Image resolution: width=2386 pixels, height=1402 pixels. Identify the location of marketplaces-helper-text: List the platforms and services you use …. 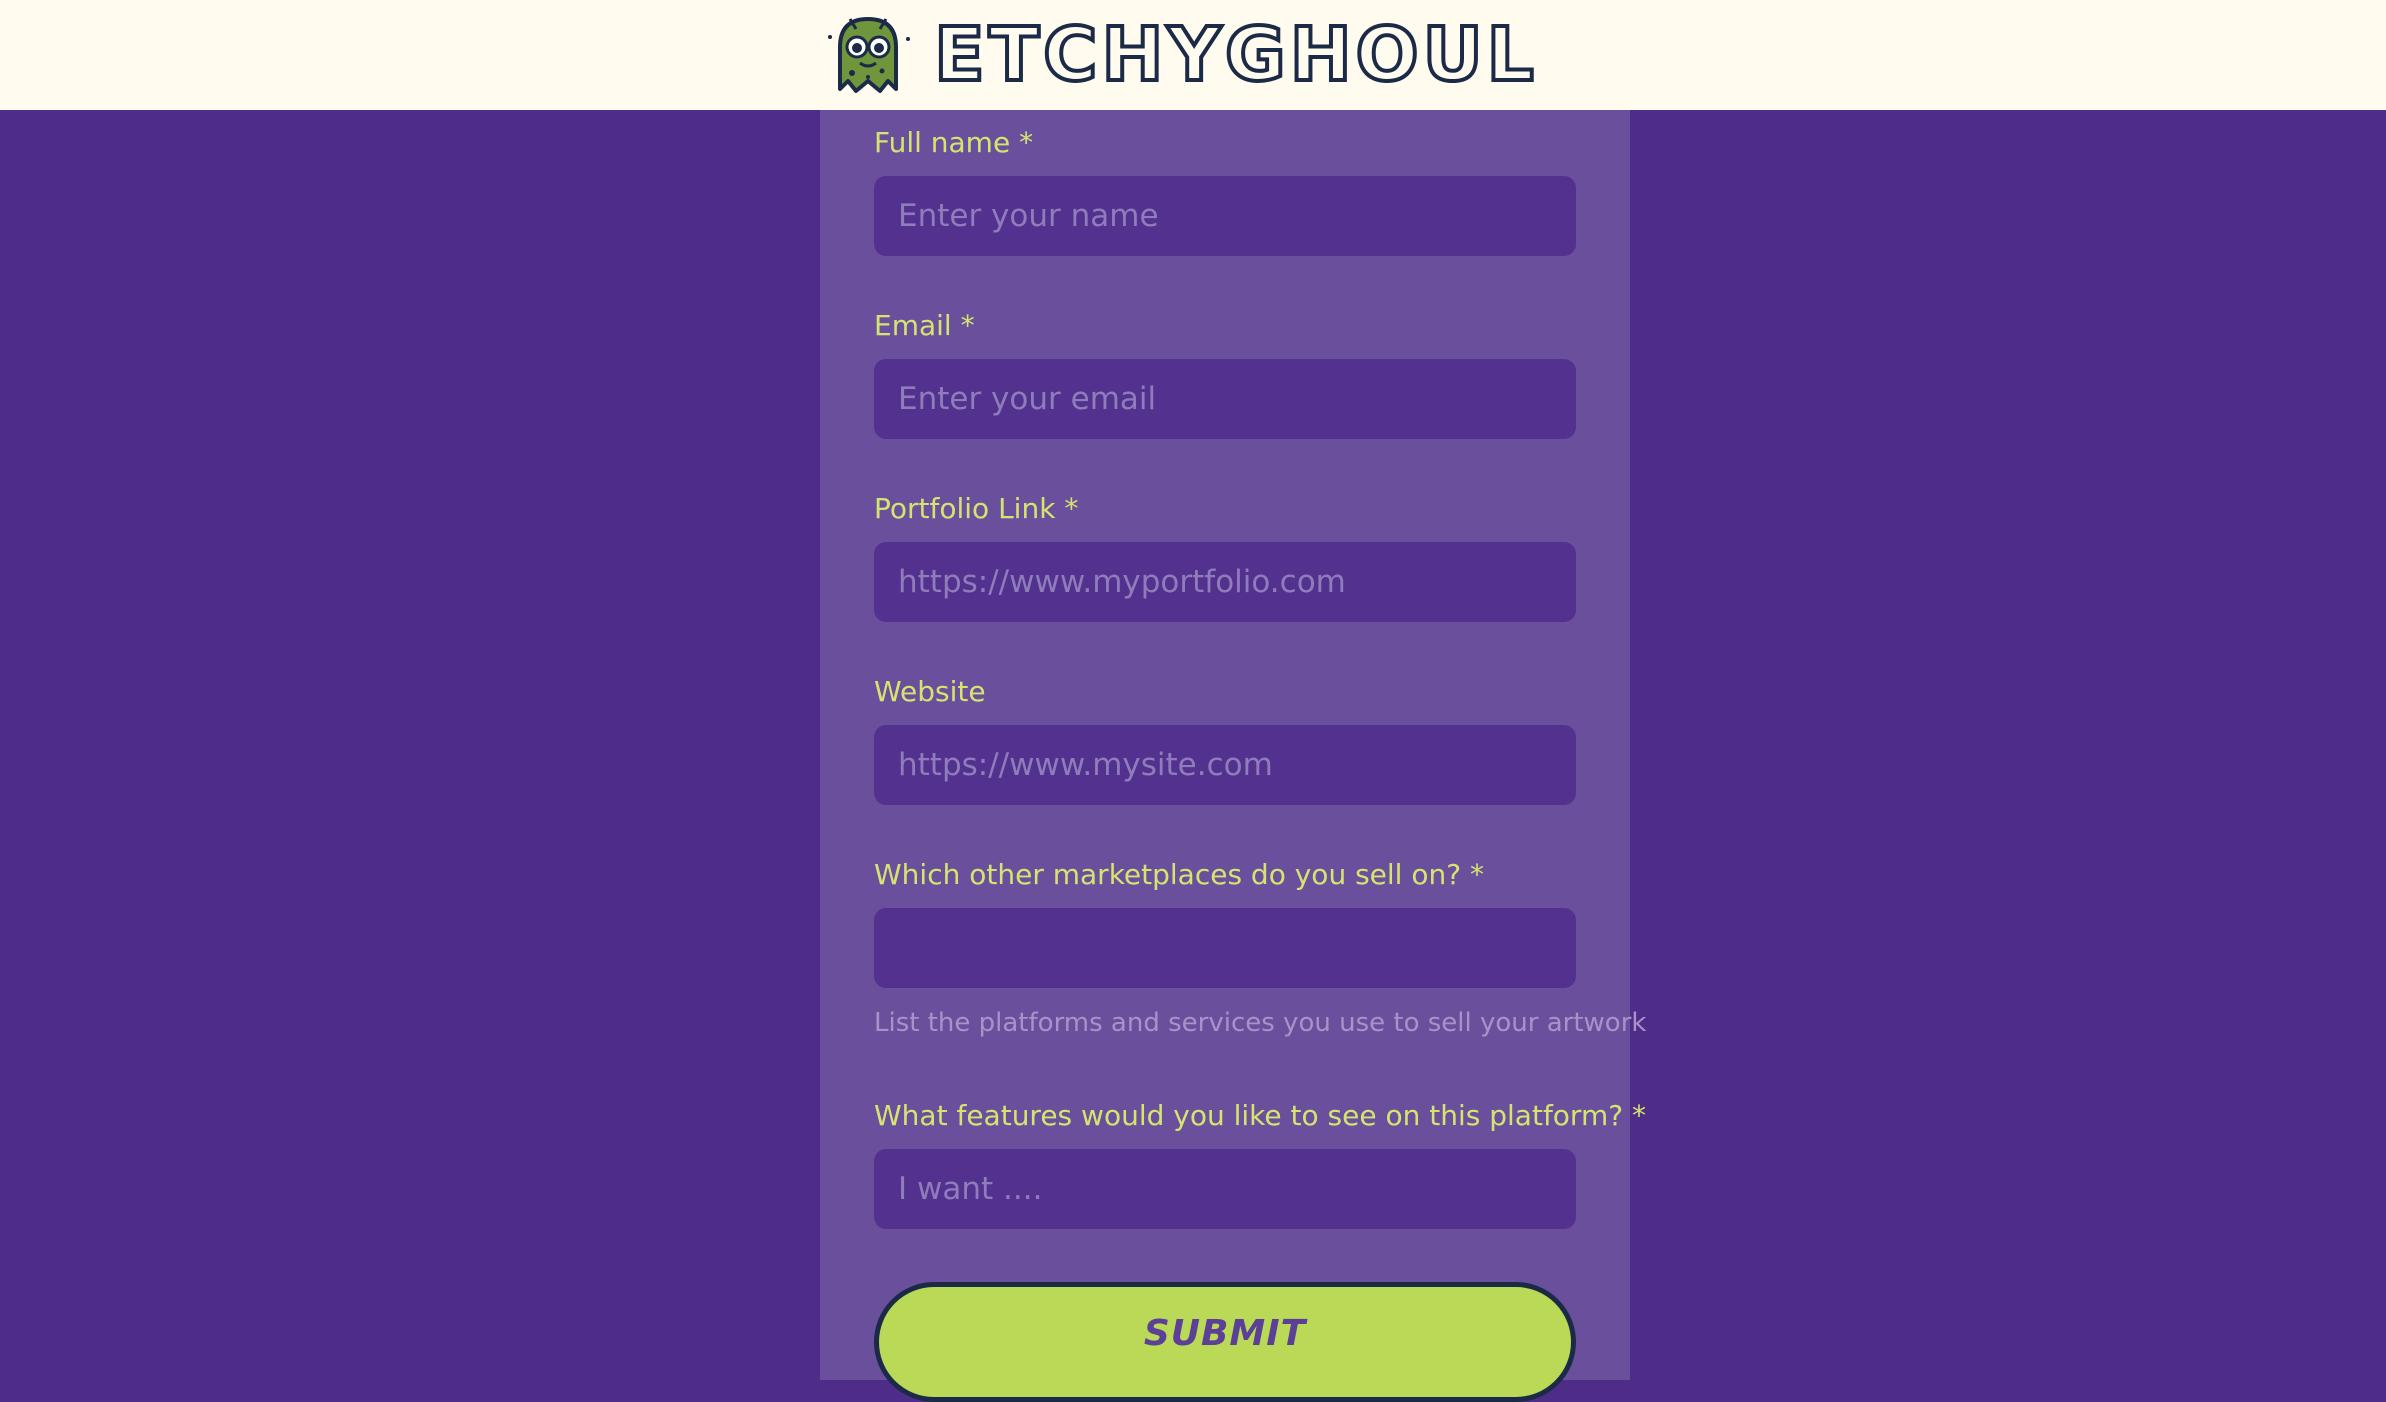
(1260, 1023).